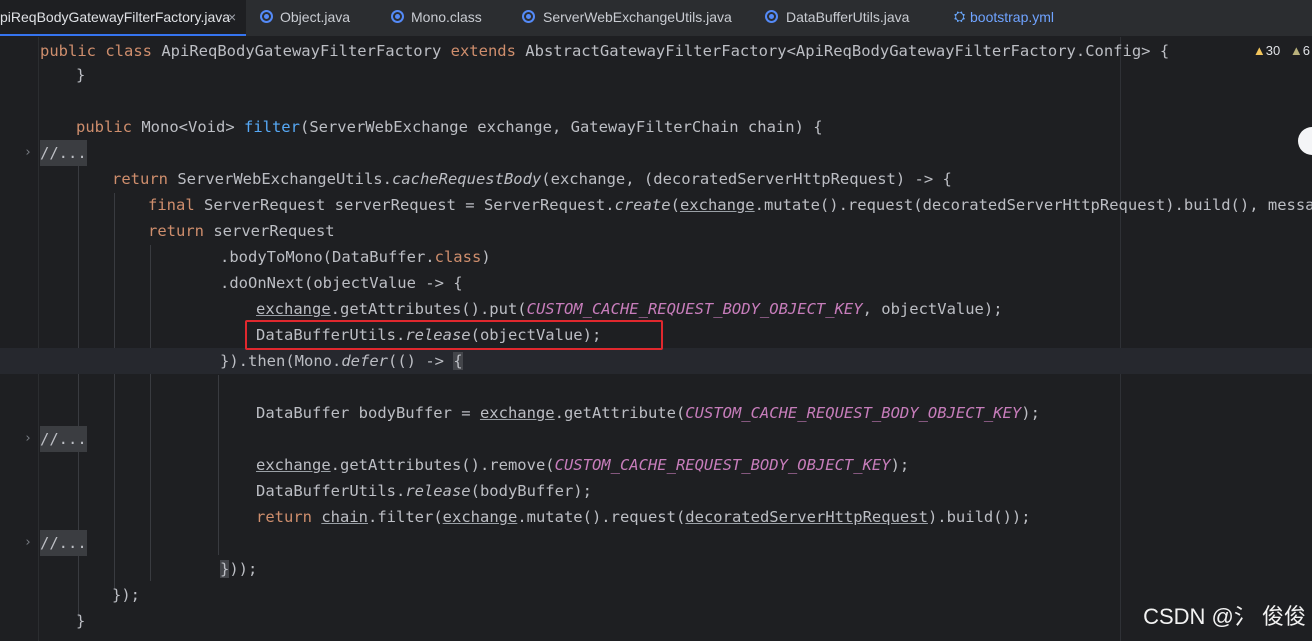  What do you see at coordinates (1259, 50) in the screenshot?
I see `warning-icon: ▲` at bounding box center [1259, 50].